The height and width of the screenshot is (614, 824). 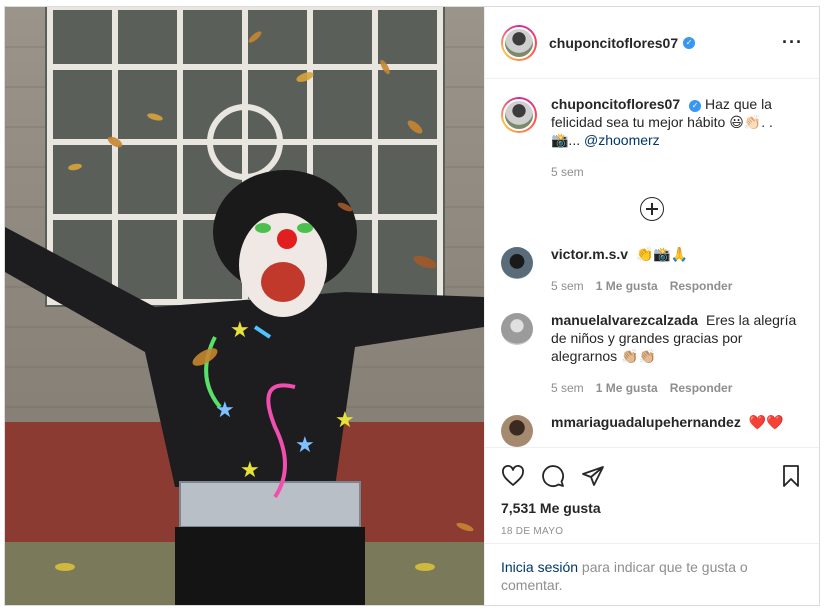 What do you see at coordinates (615, 104) in the screenshot?
I see `caption-username: chuponcitoflores07` at bounding box center [615, 104].